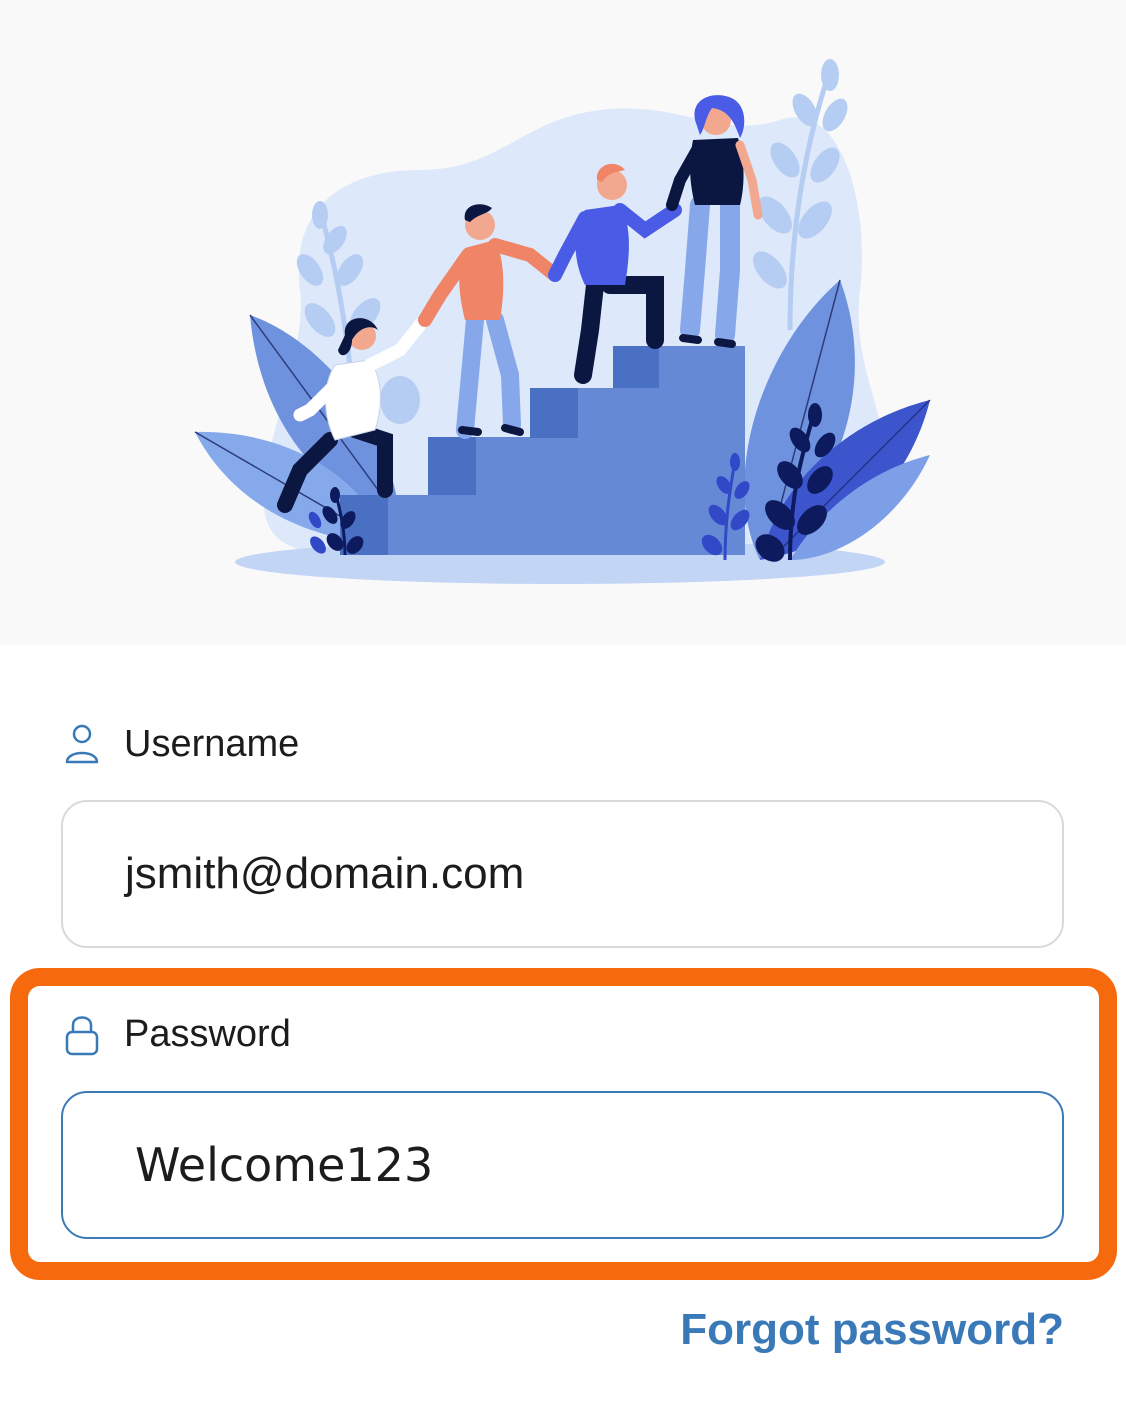  I want to click on username-label: Username, so click(212, 743).